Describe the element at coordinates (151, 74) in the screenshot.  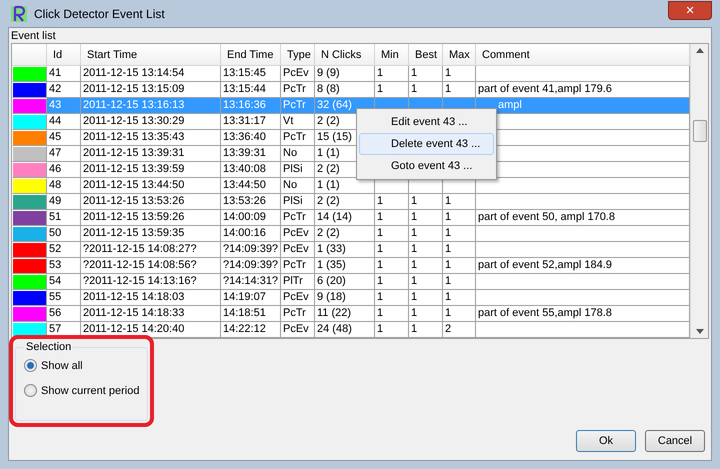
I see `table-cell: 2011-12-15 13:14:54` at that location.